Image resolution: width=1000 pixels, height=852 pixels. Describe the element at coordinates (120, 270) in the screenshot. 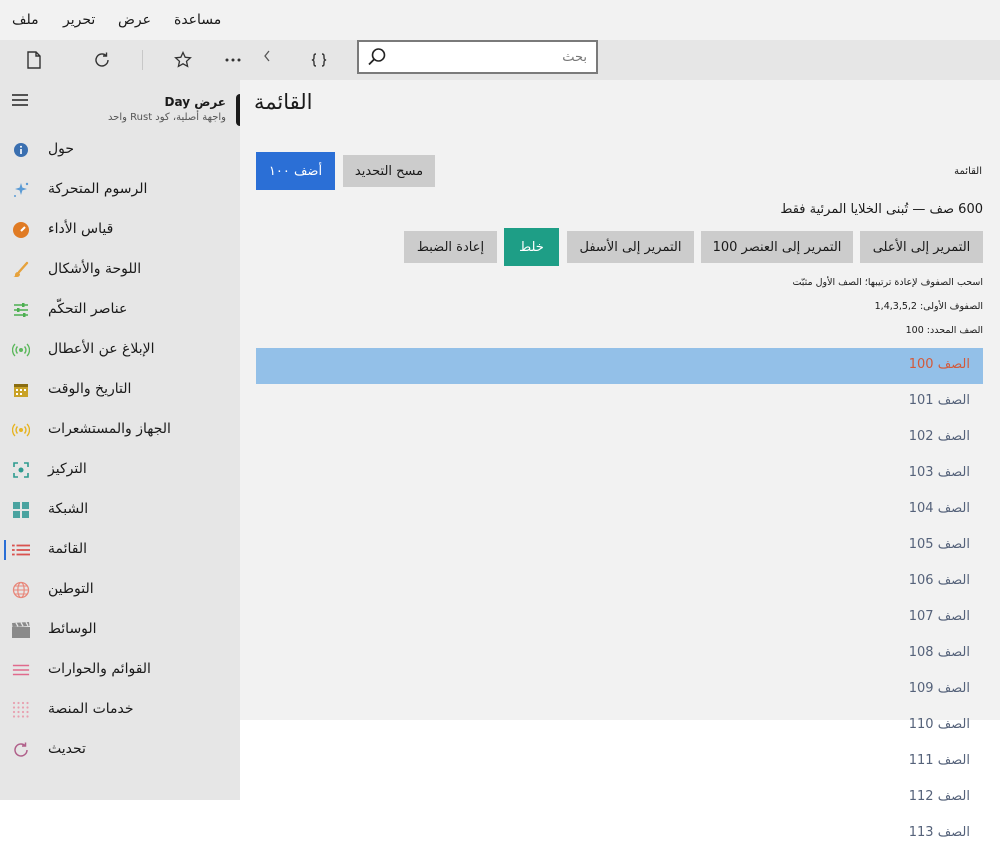

I see `sidebar-item: اللوحة والأشكال` at that location.